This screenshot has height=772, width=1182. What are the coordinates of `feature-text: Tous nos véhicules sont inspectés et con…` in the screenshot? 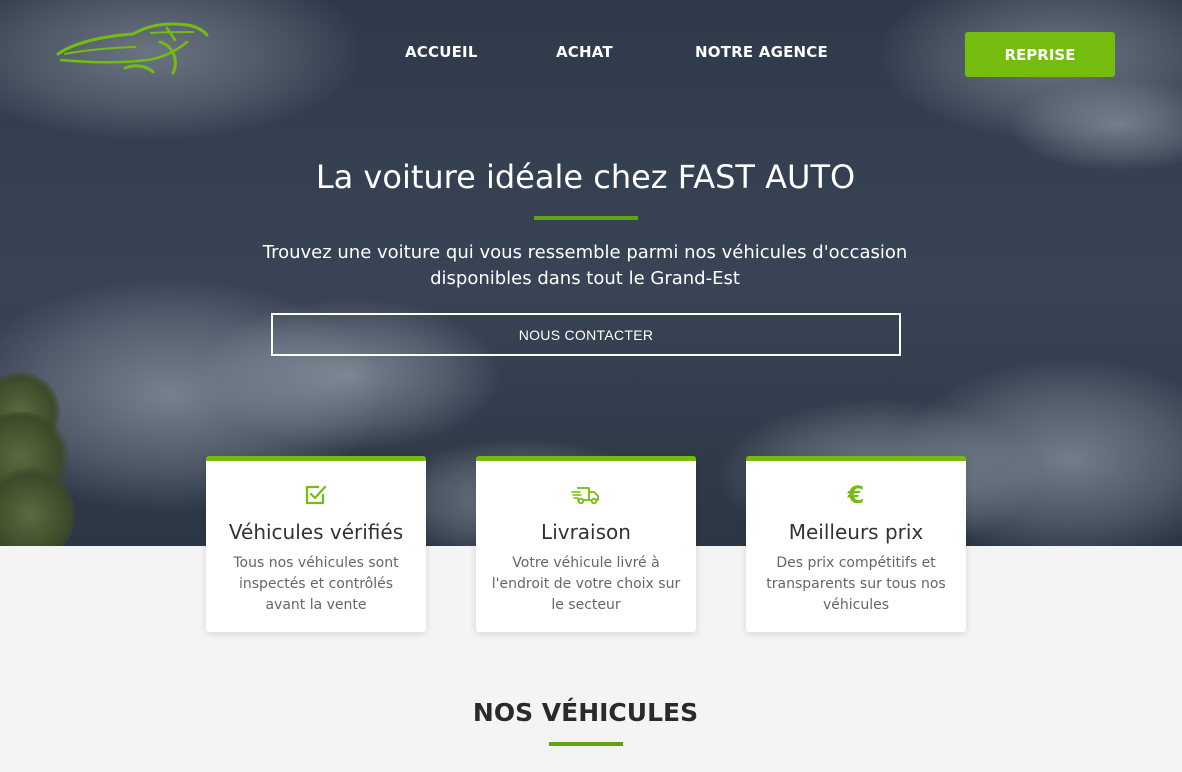 It's located at (316, 584).